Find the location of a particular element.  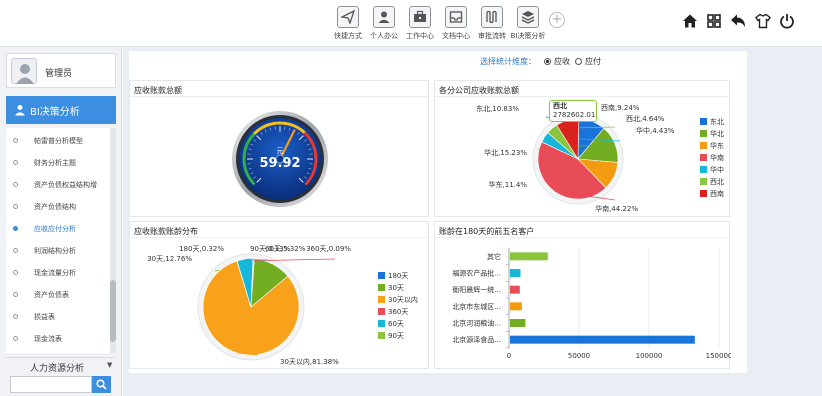

pie-tooltip: 西北 2782602.01 is located at coordinates (573, 111).